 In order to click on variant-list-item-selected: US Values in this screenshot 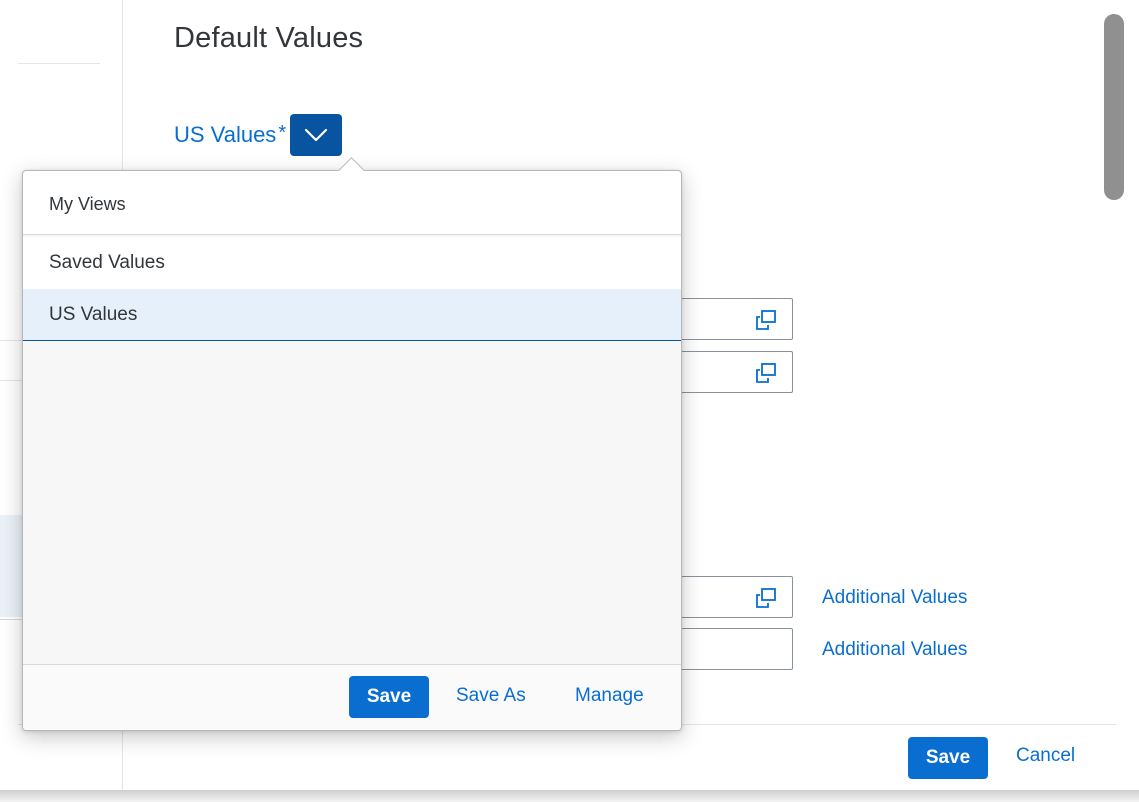, I will do `click(352, 315)`.